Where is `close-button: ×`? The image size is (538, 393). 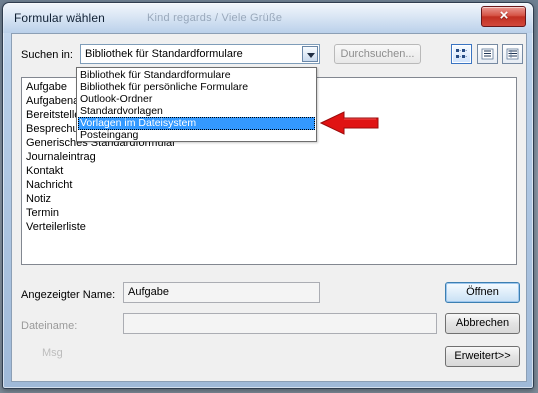 close-button: × is located at coordinates (503, 16).